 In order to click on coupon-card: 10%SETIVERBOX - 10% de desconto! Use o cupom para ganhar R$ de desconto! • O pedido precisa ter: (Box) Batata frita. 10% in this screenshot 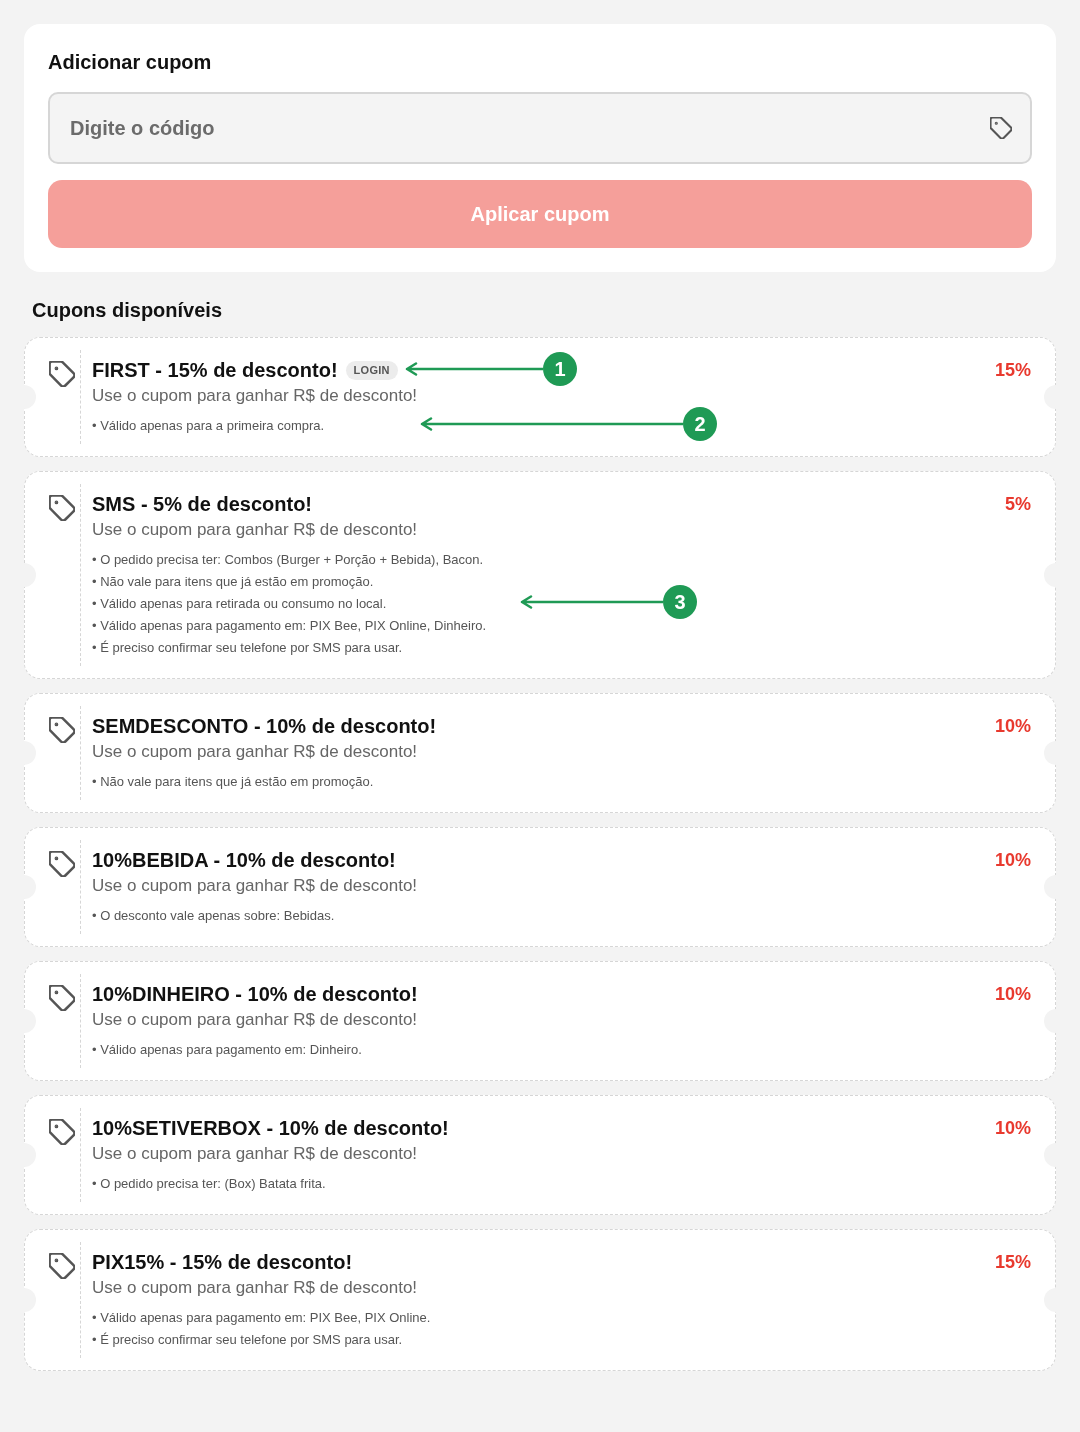, I will do `click(540, 1155)`.